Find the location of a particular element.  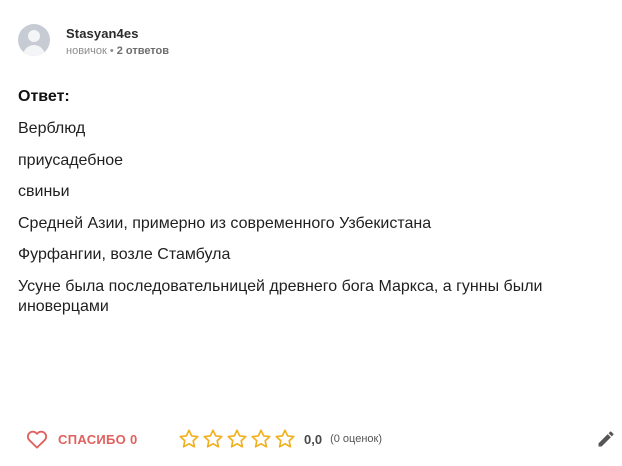

answer-line: Верблюд is located at coordinates (52, 128).